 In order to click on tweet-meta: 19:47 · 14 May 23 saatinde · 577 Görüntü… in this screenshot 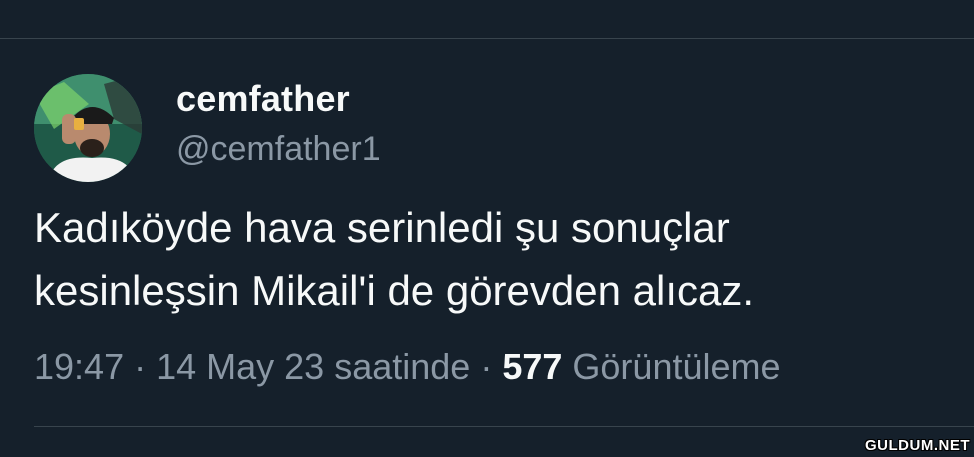, I will do `click(407, 367)`.